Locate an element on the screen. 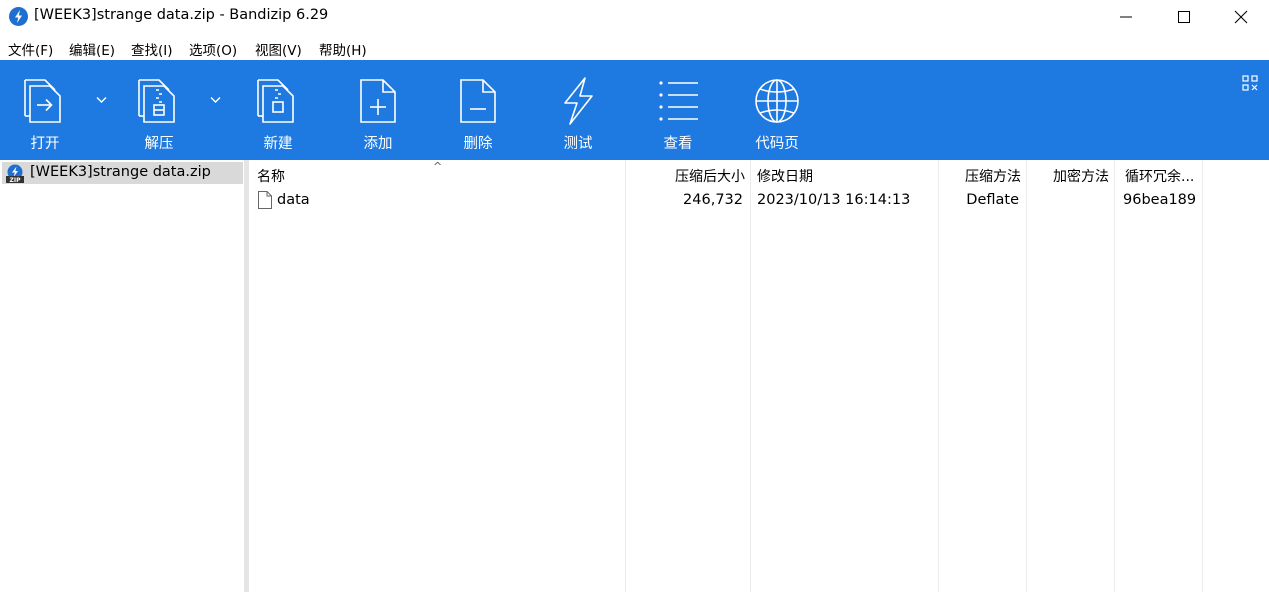 Image resolution: width=1269 pixels, height=592 pixels. column-header-modified: 修改日期 is located at coordinates (785, 176).